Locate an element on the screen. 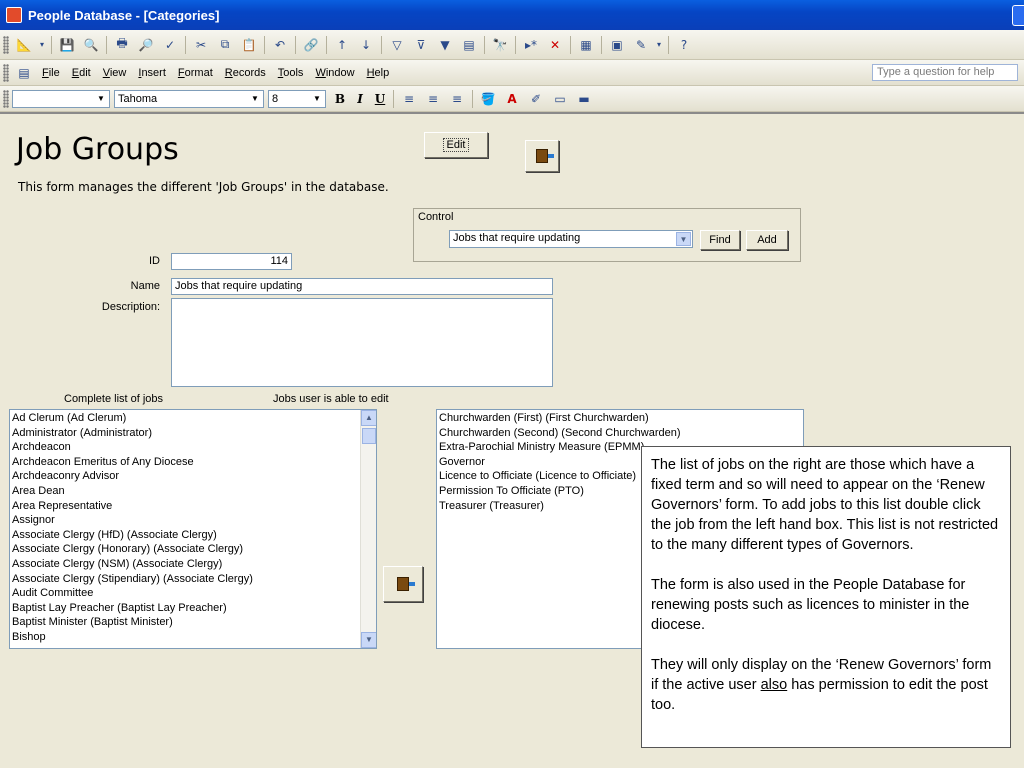 The image size is (1024, 768). exit-door-icon is located at coordinates (545, 156).